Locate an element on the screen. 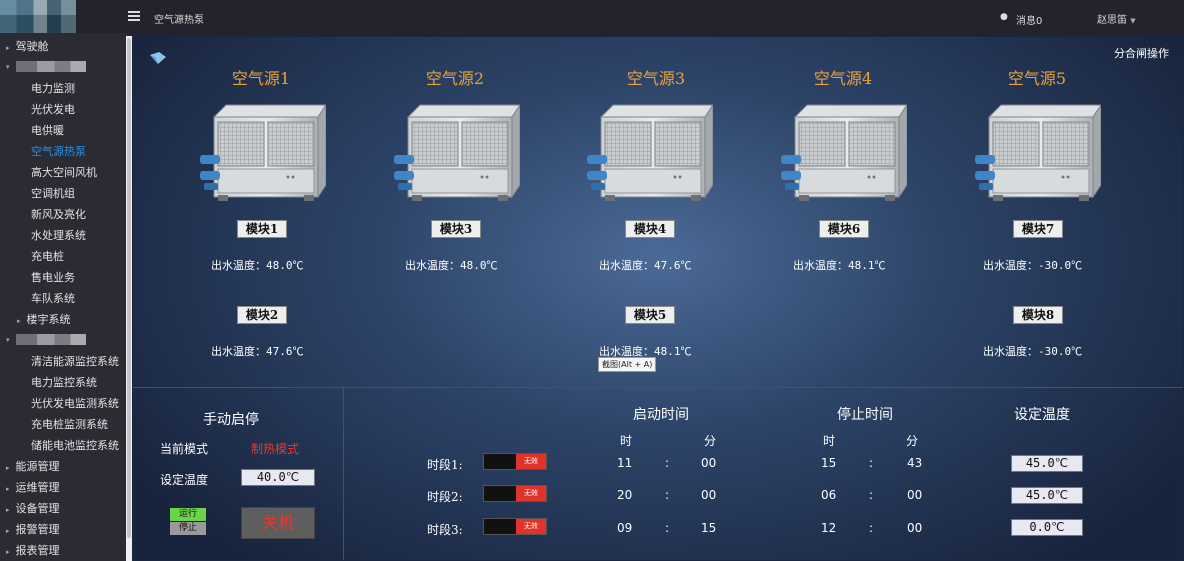 This screenshot has height=561, width=1184. sidebar-item-pv: 光伏发电 is located at coordinates (53, 109).